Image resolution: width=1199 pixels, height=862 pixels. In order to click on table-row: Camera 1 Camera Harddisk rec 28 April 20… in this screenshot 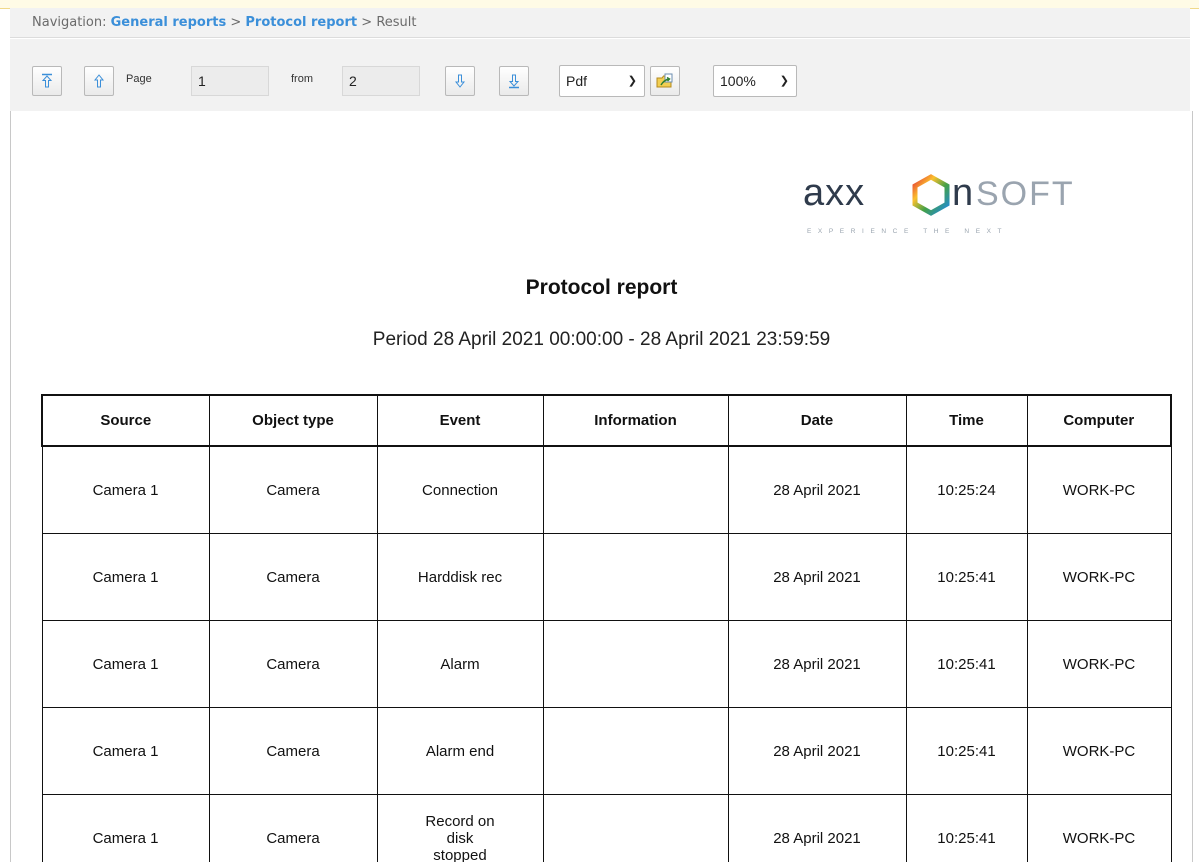, I will do `click(606, 577)`.